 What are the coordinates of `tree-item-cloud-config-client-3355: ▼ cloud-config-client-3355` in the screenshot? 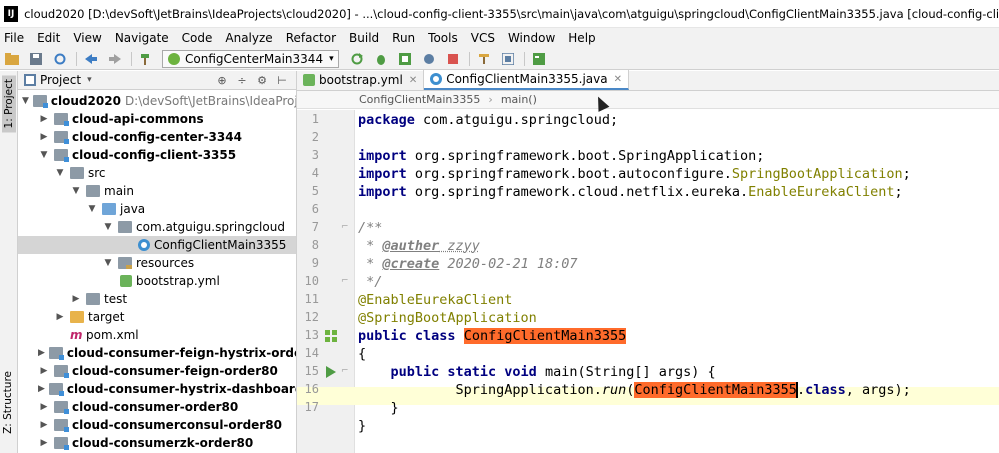 It's located at (157, 155).